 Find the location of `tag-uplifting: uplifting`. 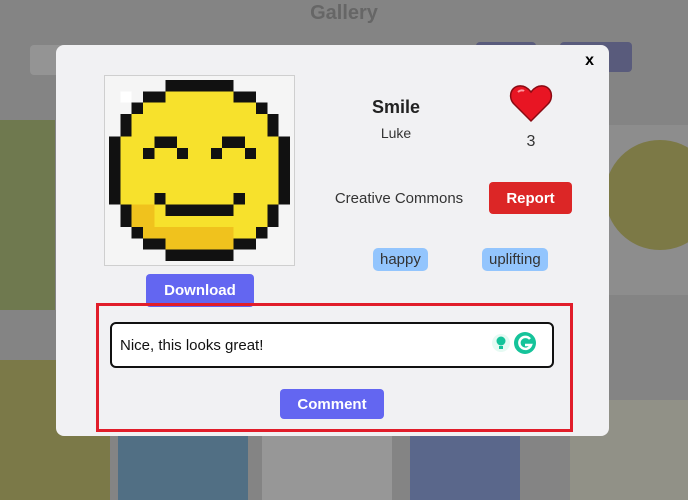

tag-uplifting: uplifting is located at coordinates (515, 259).